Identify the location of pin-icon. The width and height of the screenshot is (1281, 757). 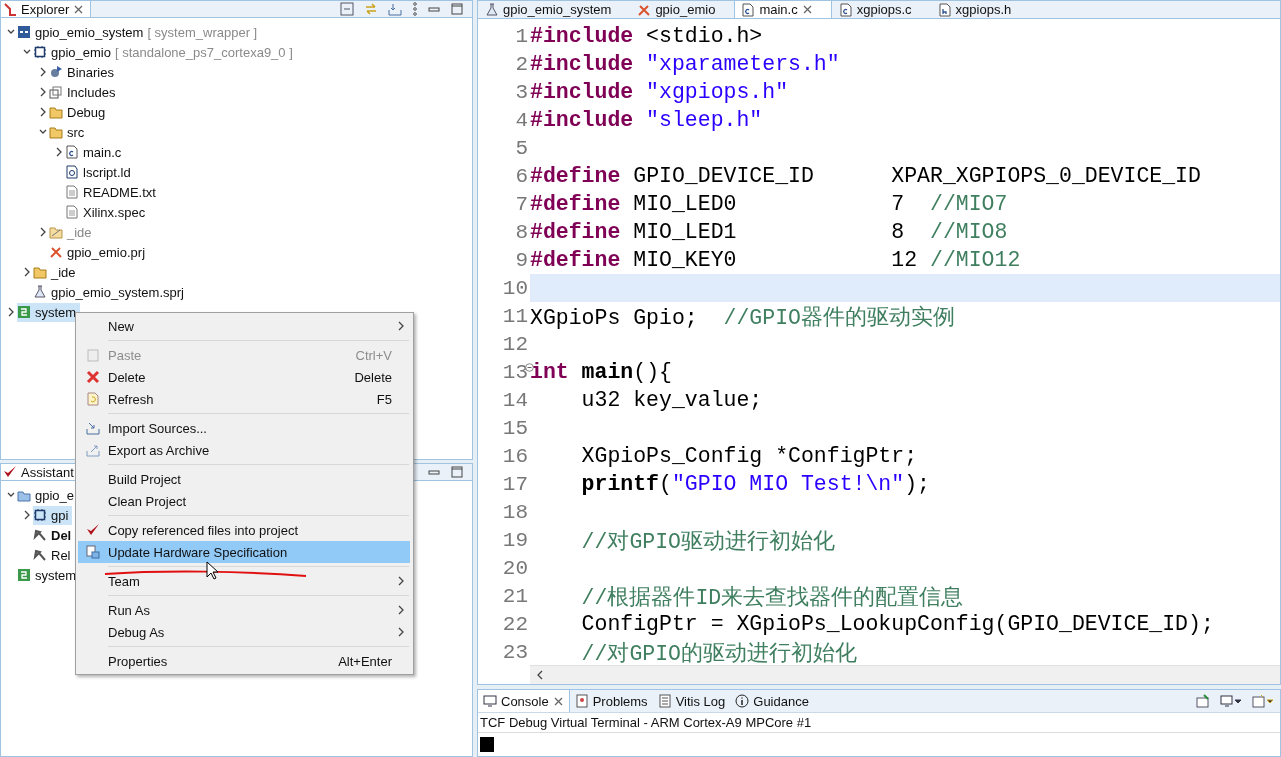
(1203, 701).